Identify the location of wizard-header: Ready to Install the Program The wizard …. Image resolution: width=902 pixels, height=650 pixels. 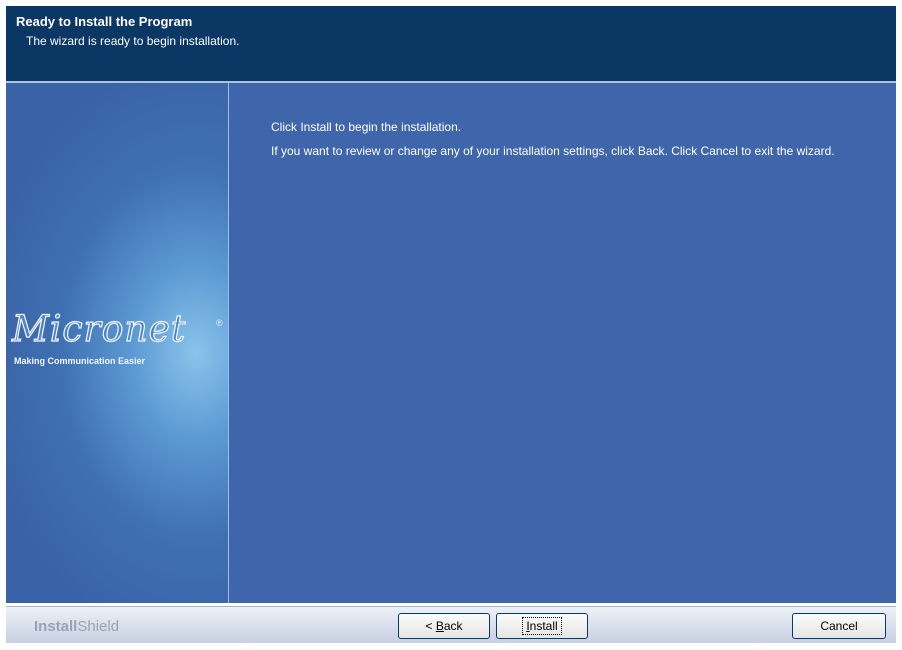
(451, 44).